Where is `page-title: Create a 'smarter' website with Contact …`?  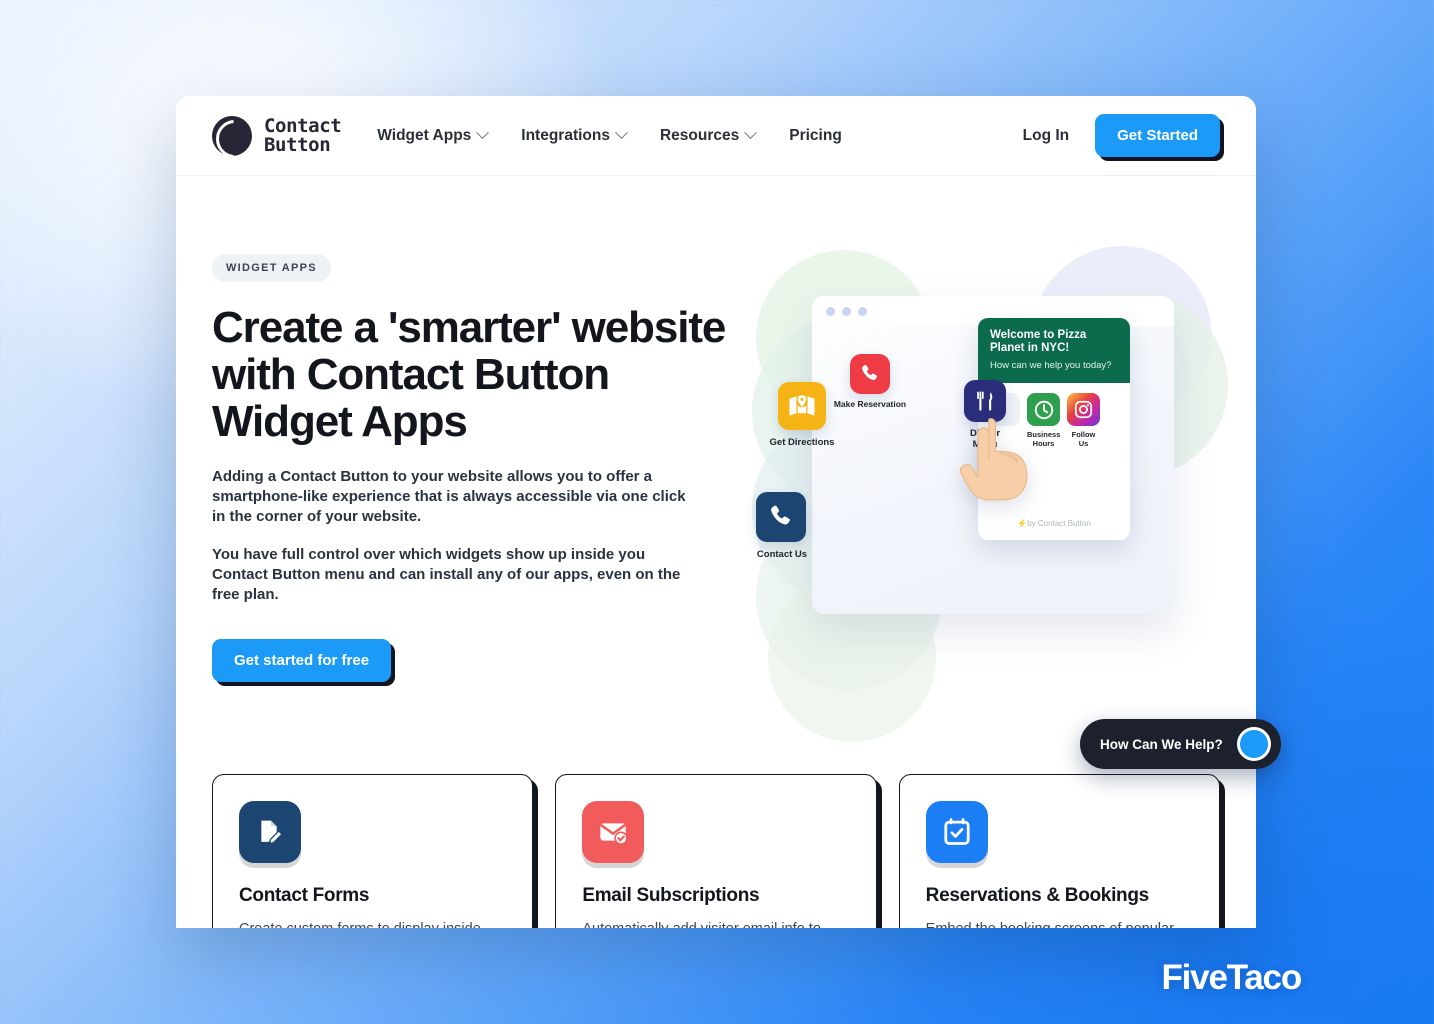
page-title: Create a 'smarter' website with Contact … is located at coordinates (469, 374).